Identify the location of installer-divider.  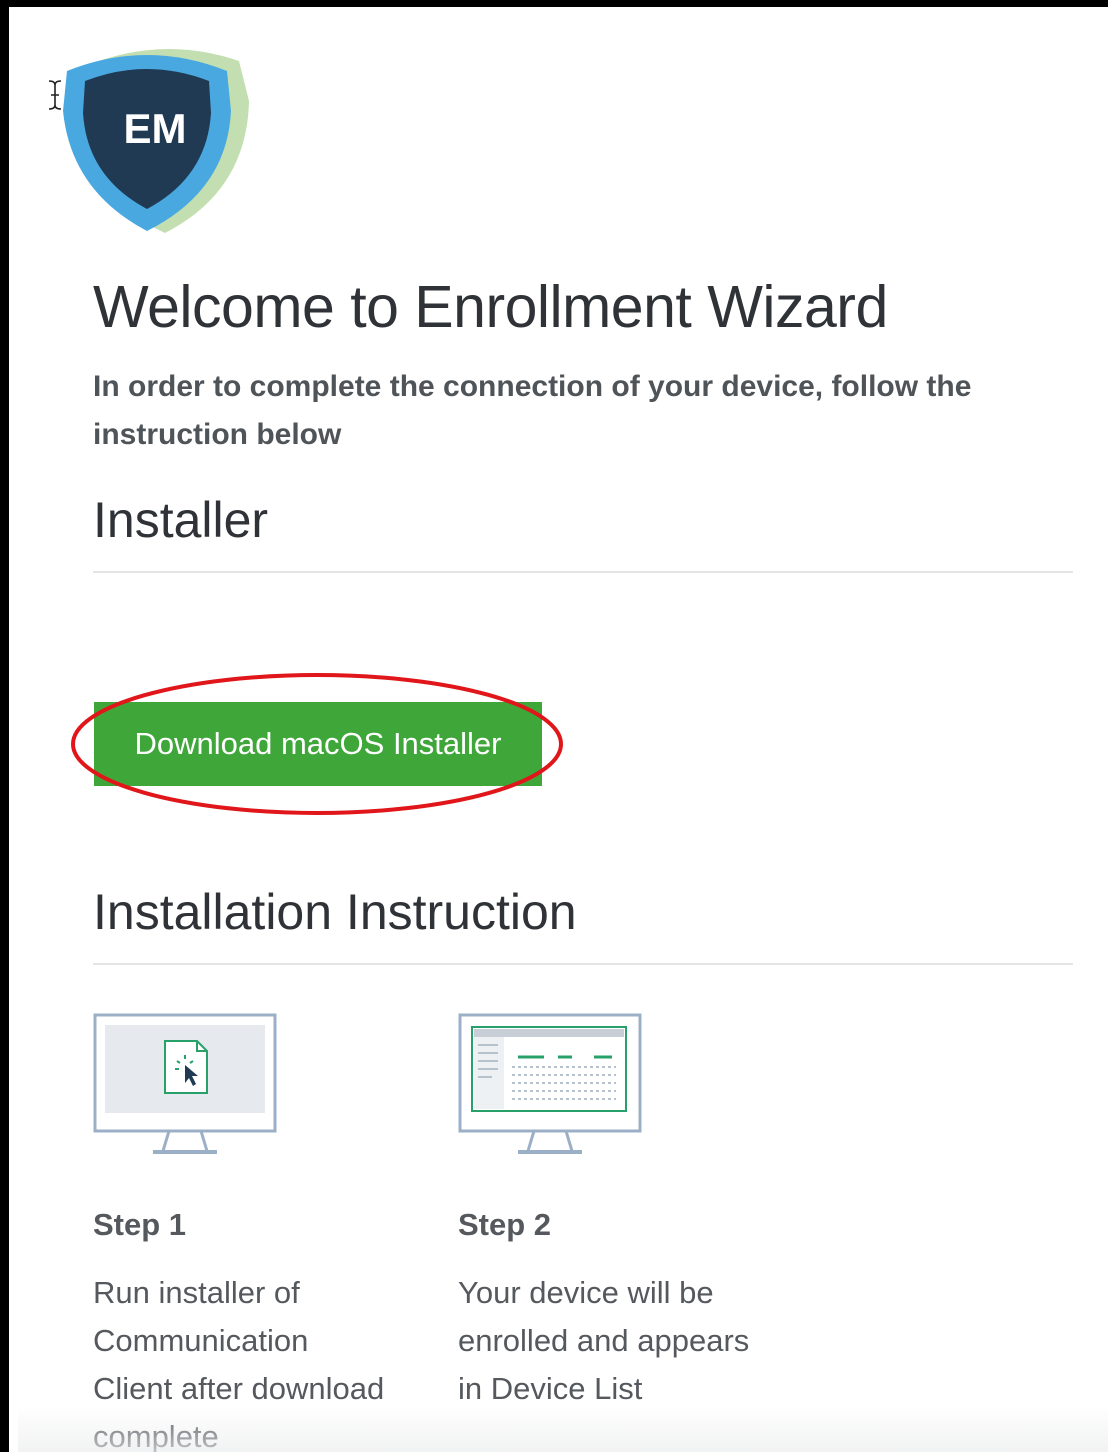
(583, 572).